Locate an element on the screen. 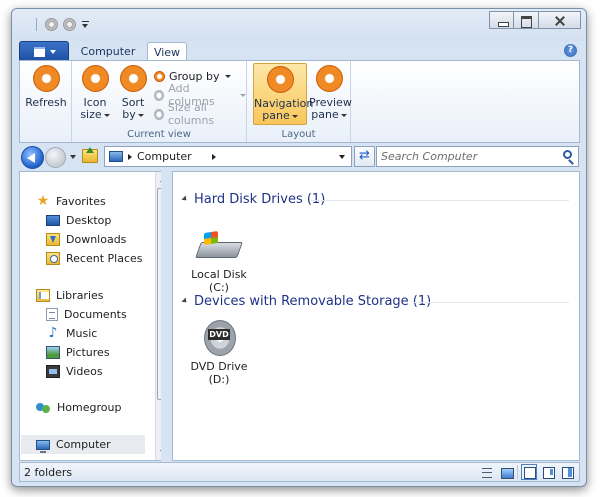 Image resolution: width=600 pixels, height=497 pixels. address-dropdown-icon is located at coordinates (342, 157).